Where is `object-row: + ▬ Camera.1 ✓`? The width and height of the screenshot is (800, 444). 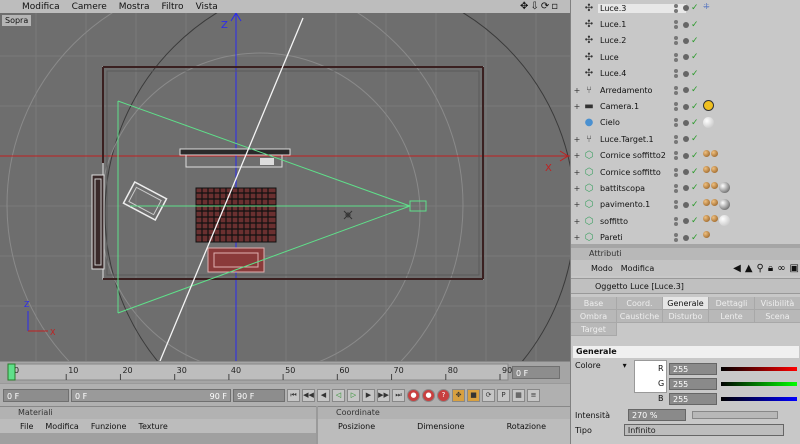 object-row: + ▬ Camera.1 ✓ is located at coordinates (685, 106).